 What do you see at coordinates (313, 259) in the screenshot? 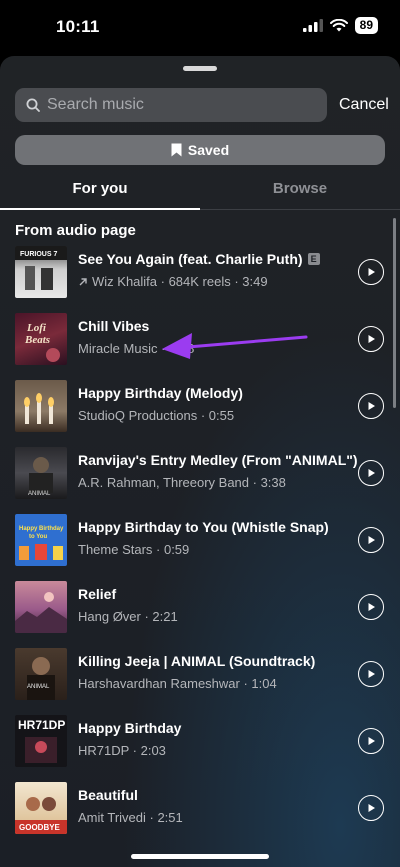
I see `explicit-badge: E` at bounding box center [313, 259].